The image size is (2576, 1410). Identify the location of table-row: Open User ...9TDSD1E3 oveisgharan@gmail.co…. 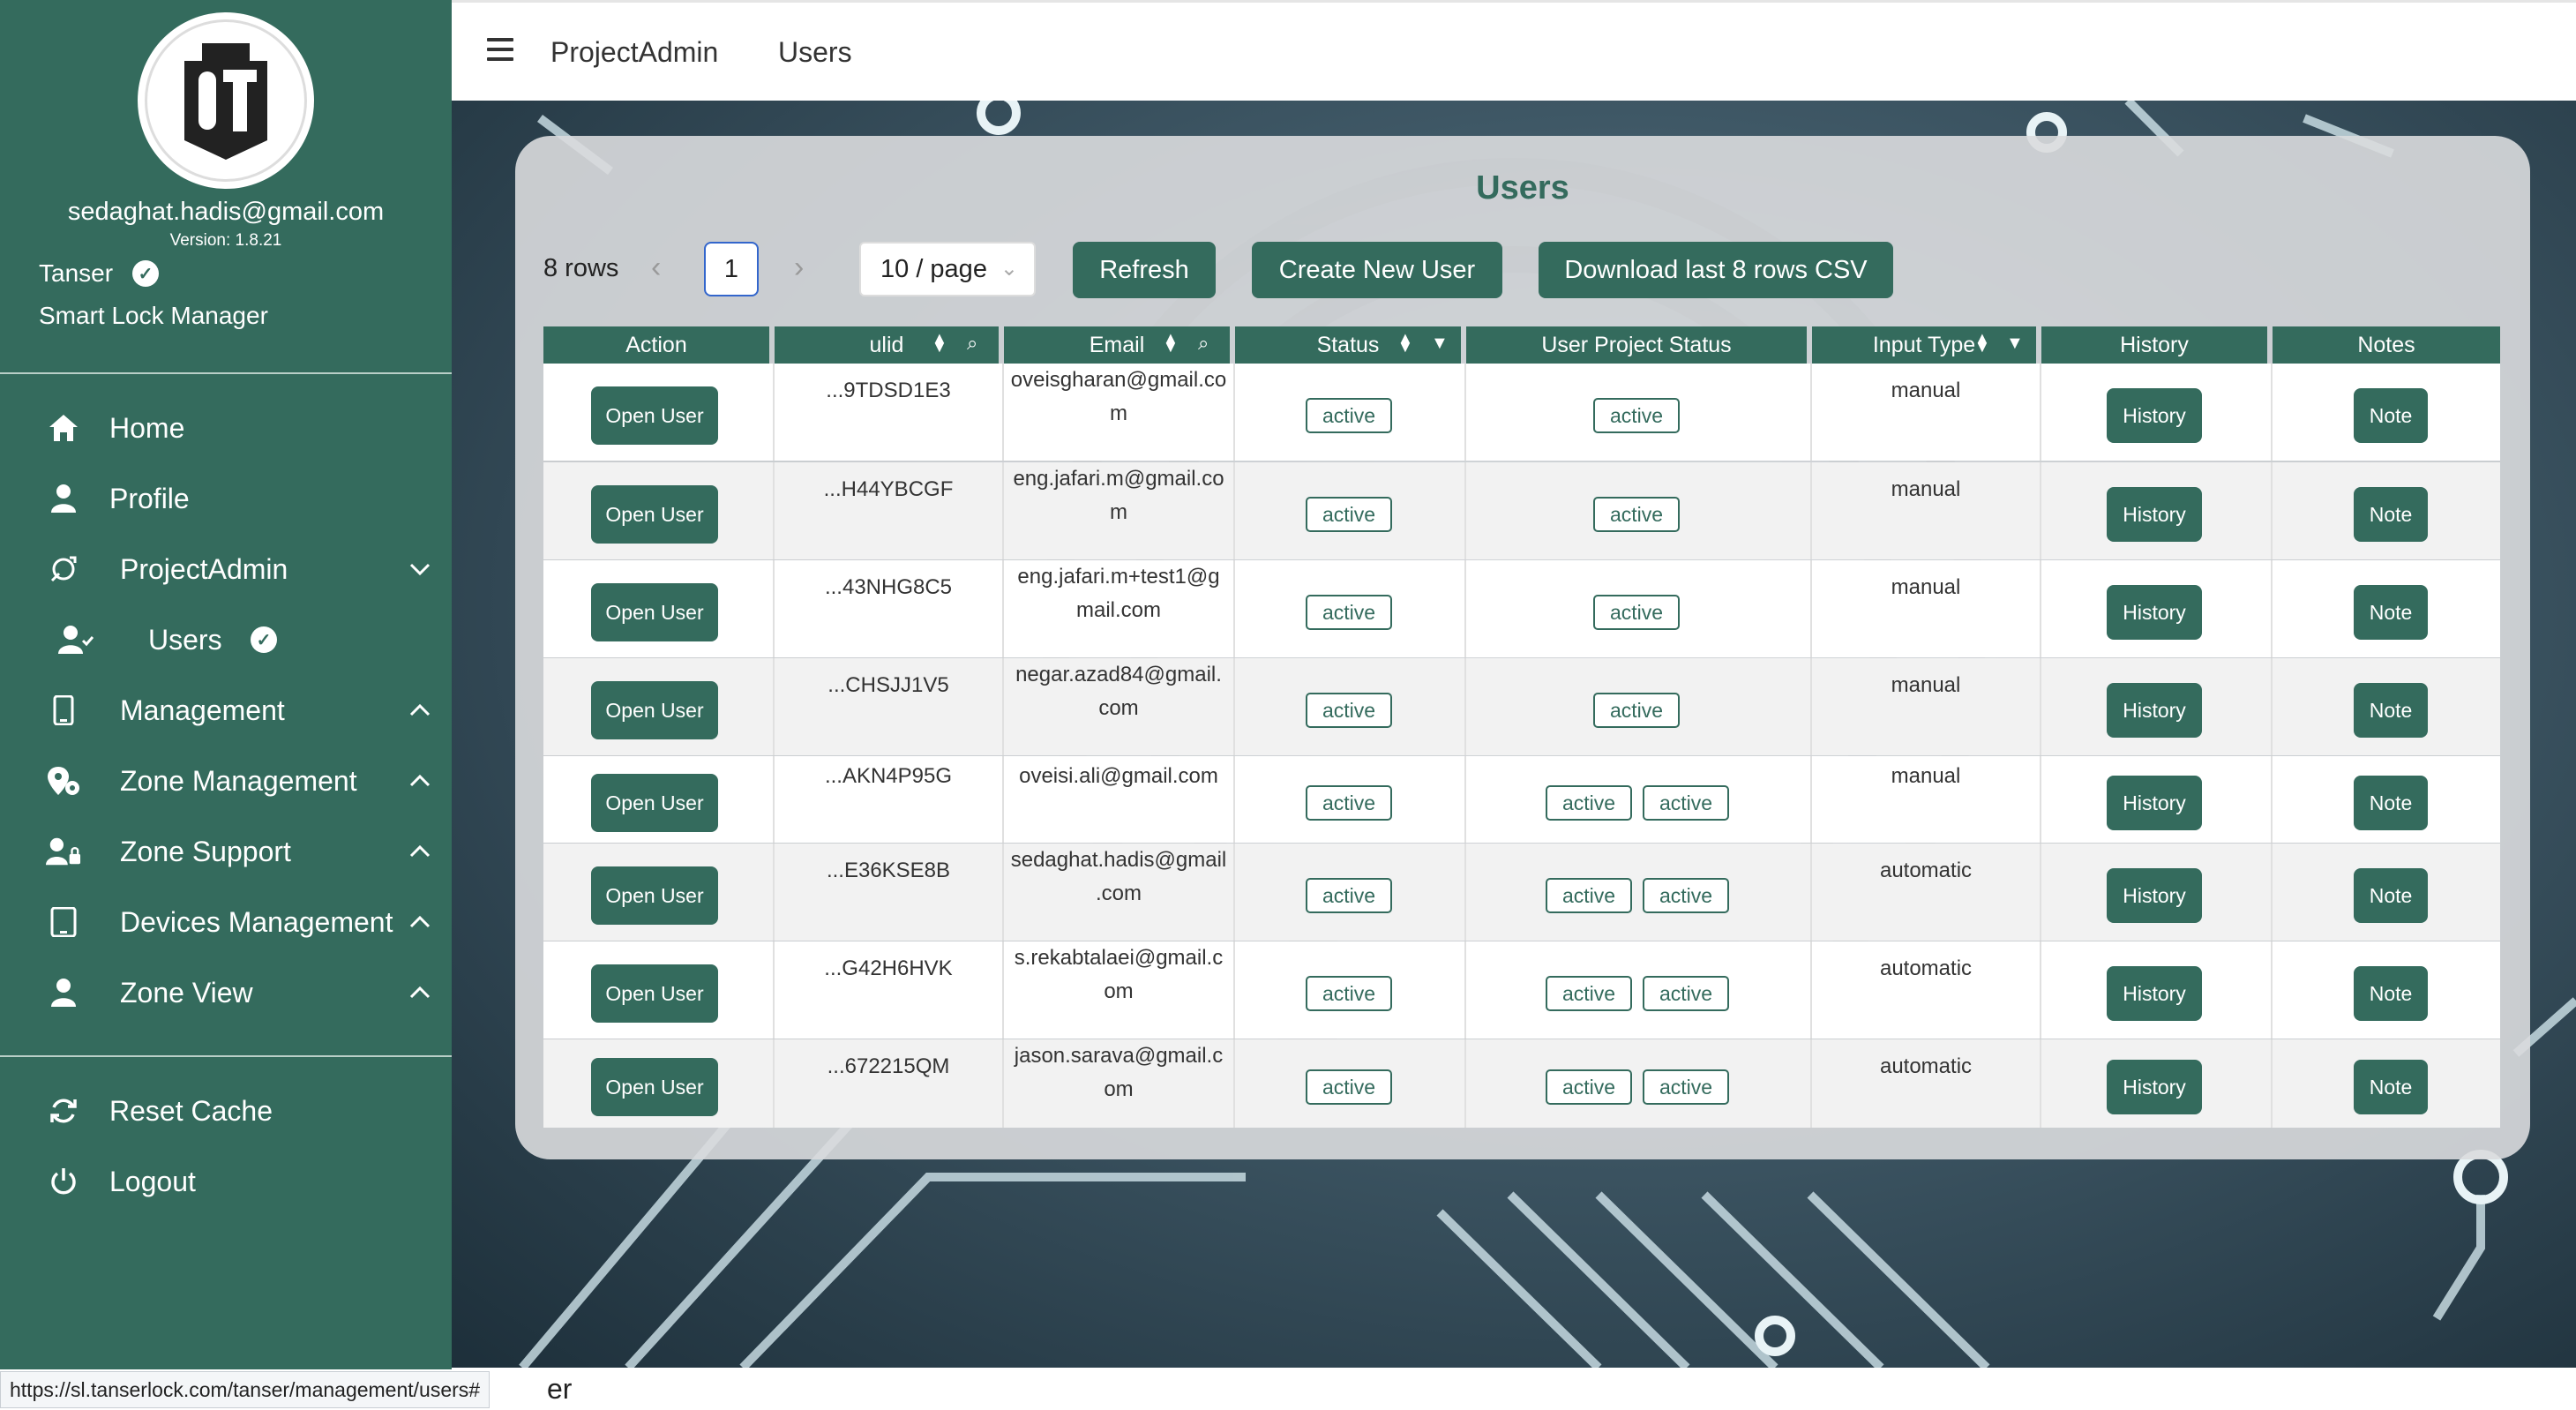
(1522, 412).